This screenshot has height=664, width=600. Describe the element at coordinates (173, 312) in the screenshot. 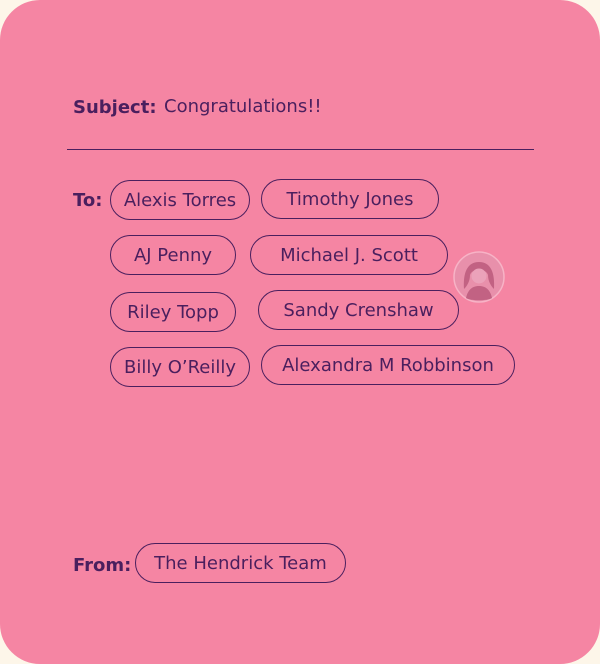

I see `recipient-chip: Riley Topp` at that location.